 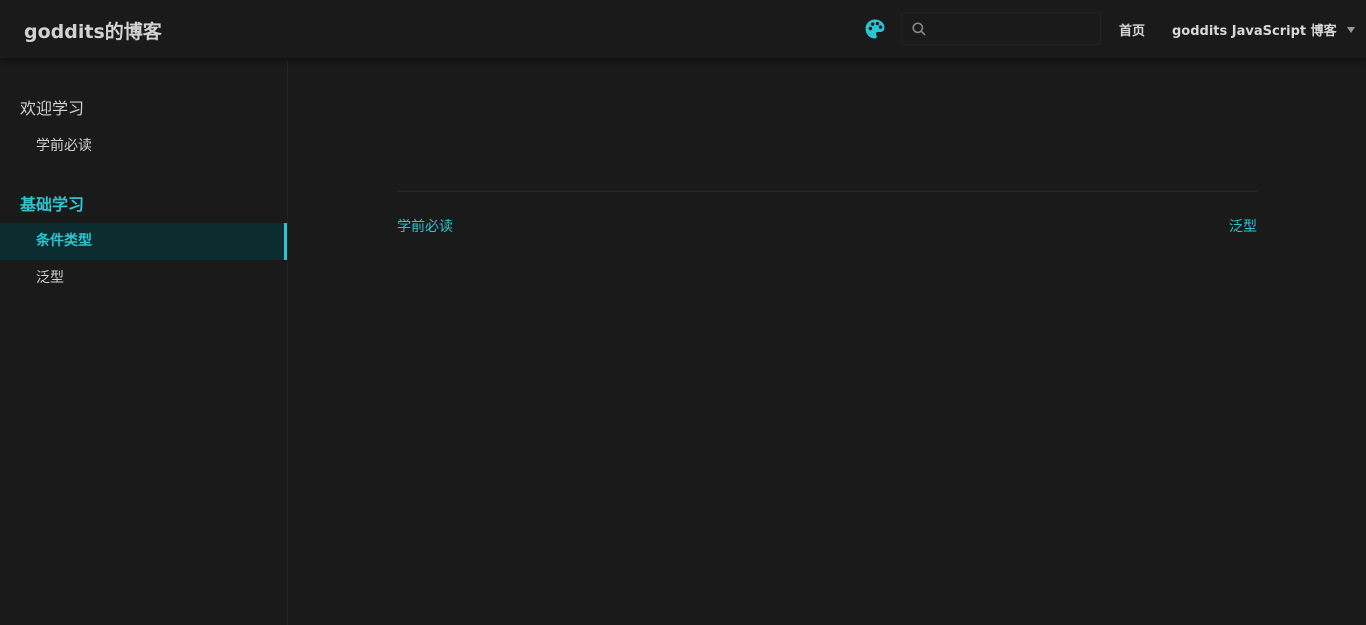 I want to click on sidebar-group-title-welcome: 欢迎学习, so click(x=52, y=107).